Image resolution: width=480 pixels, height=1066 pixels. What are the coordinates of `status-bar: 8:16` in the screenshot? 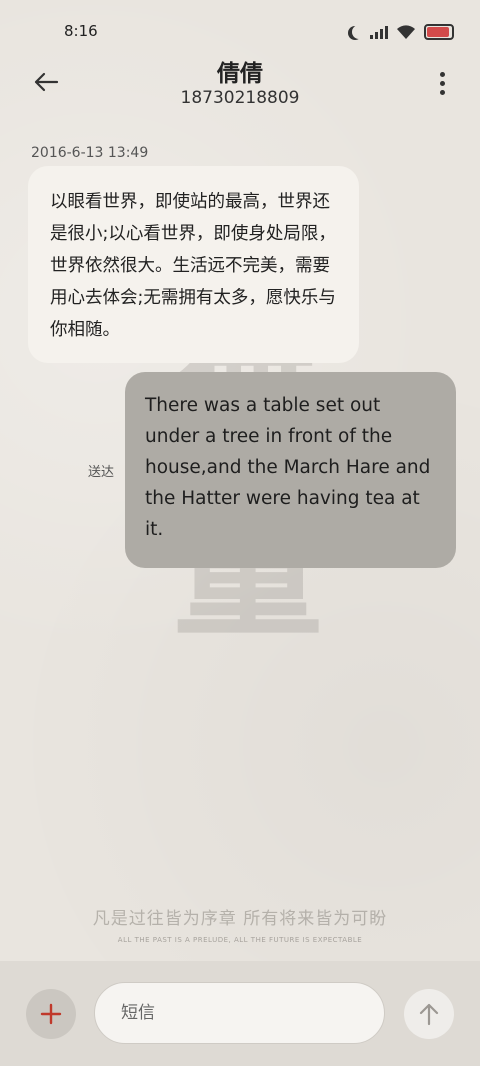 It's located at (240, 30).